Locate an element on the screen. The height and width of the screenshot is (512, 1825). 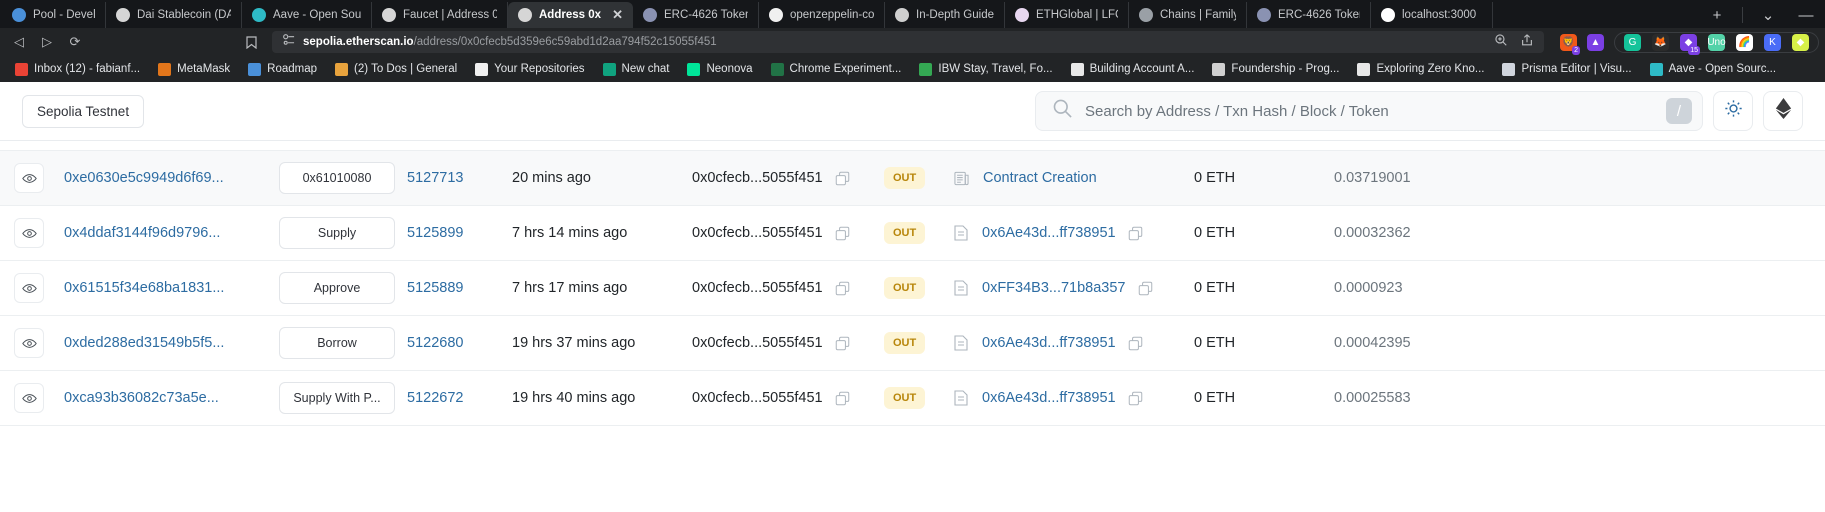
browser-tab: localhost:3000 is located at coordinates (1432, 15).